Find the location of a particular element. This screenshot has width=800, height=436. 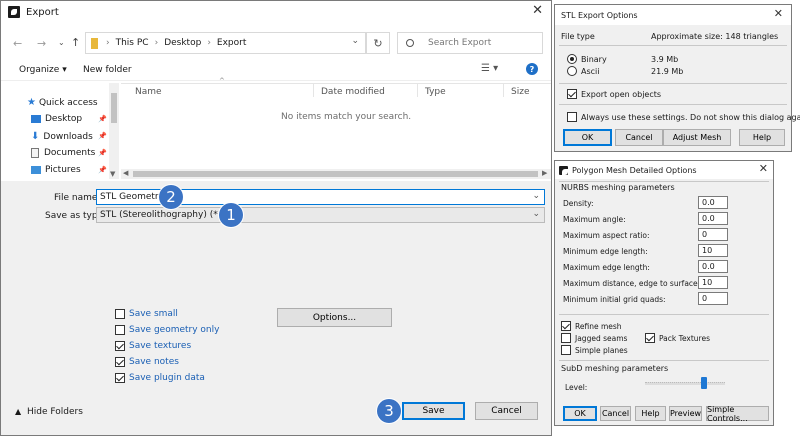

scroll-down-icon: ▼ is located at coordinates (112, 174).